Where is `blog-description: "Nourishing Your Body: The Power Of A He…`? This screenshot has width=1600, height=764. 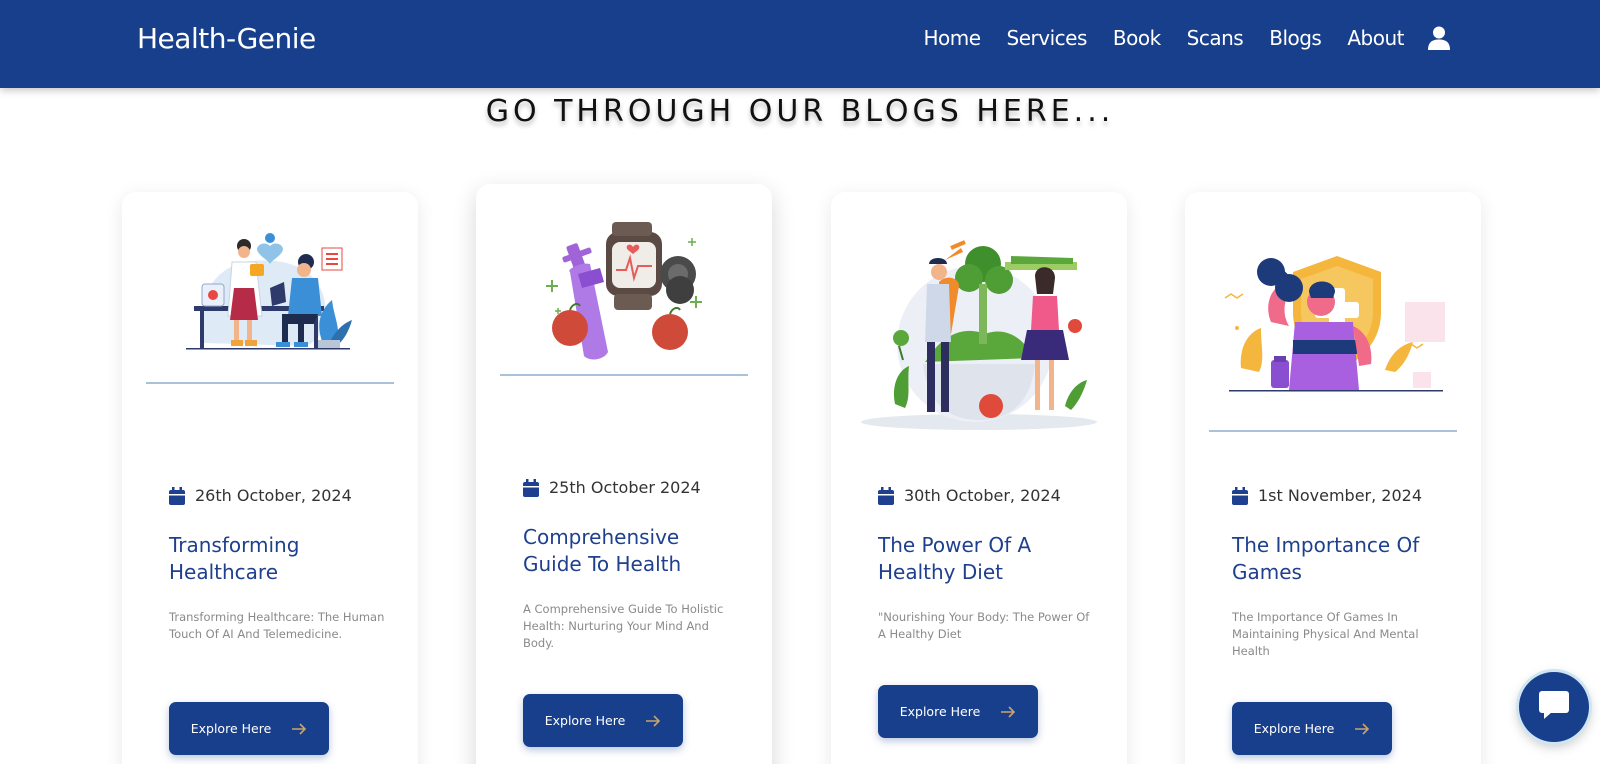 blog-description: "Nourishing Your Body: The Power Of A He… is located at coordinates (984, 625).